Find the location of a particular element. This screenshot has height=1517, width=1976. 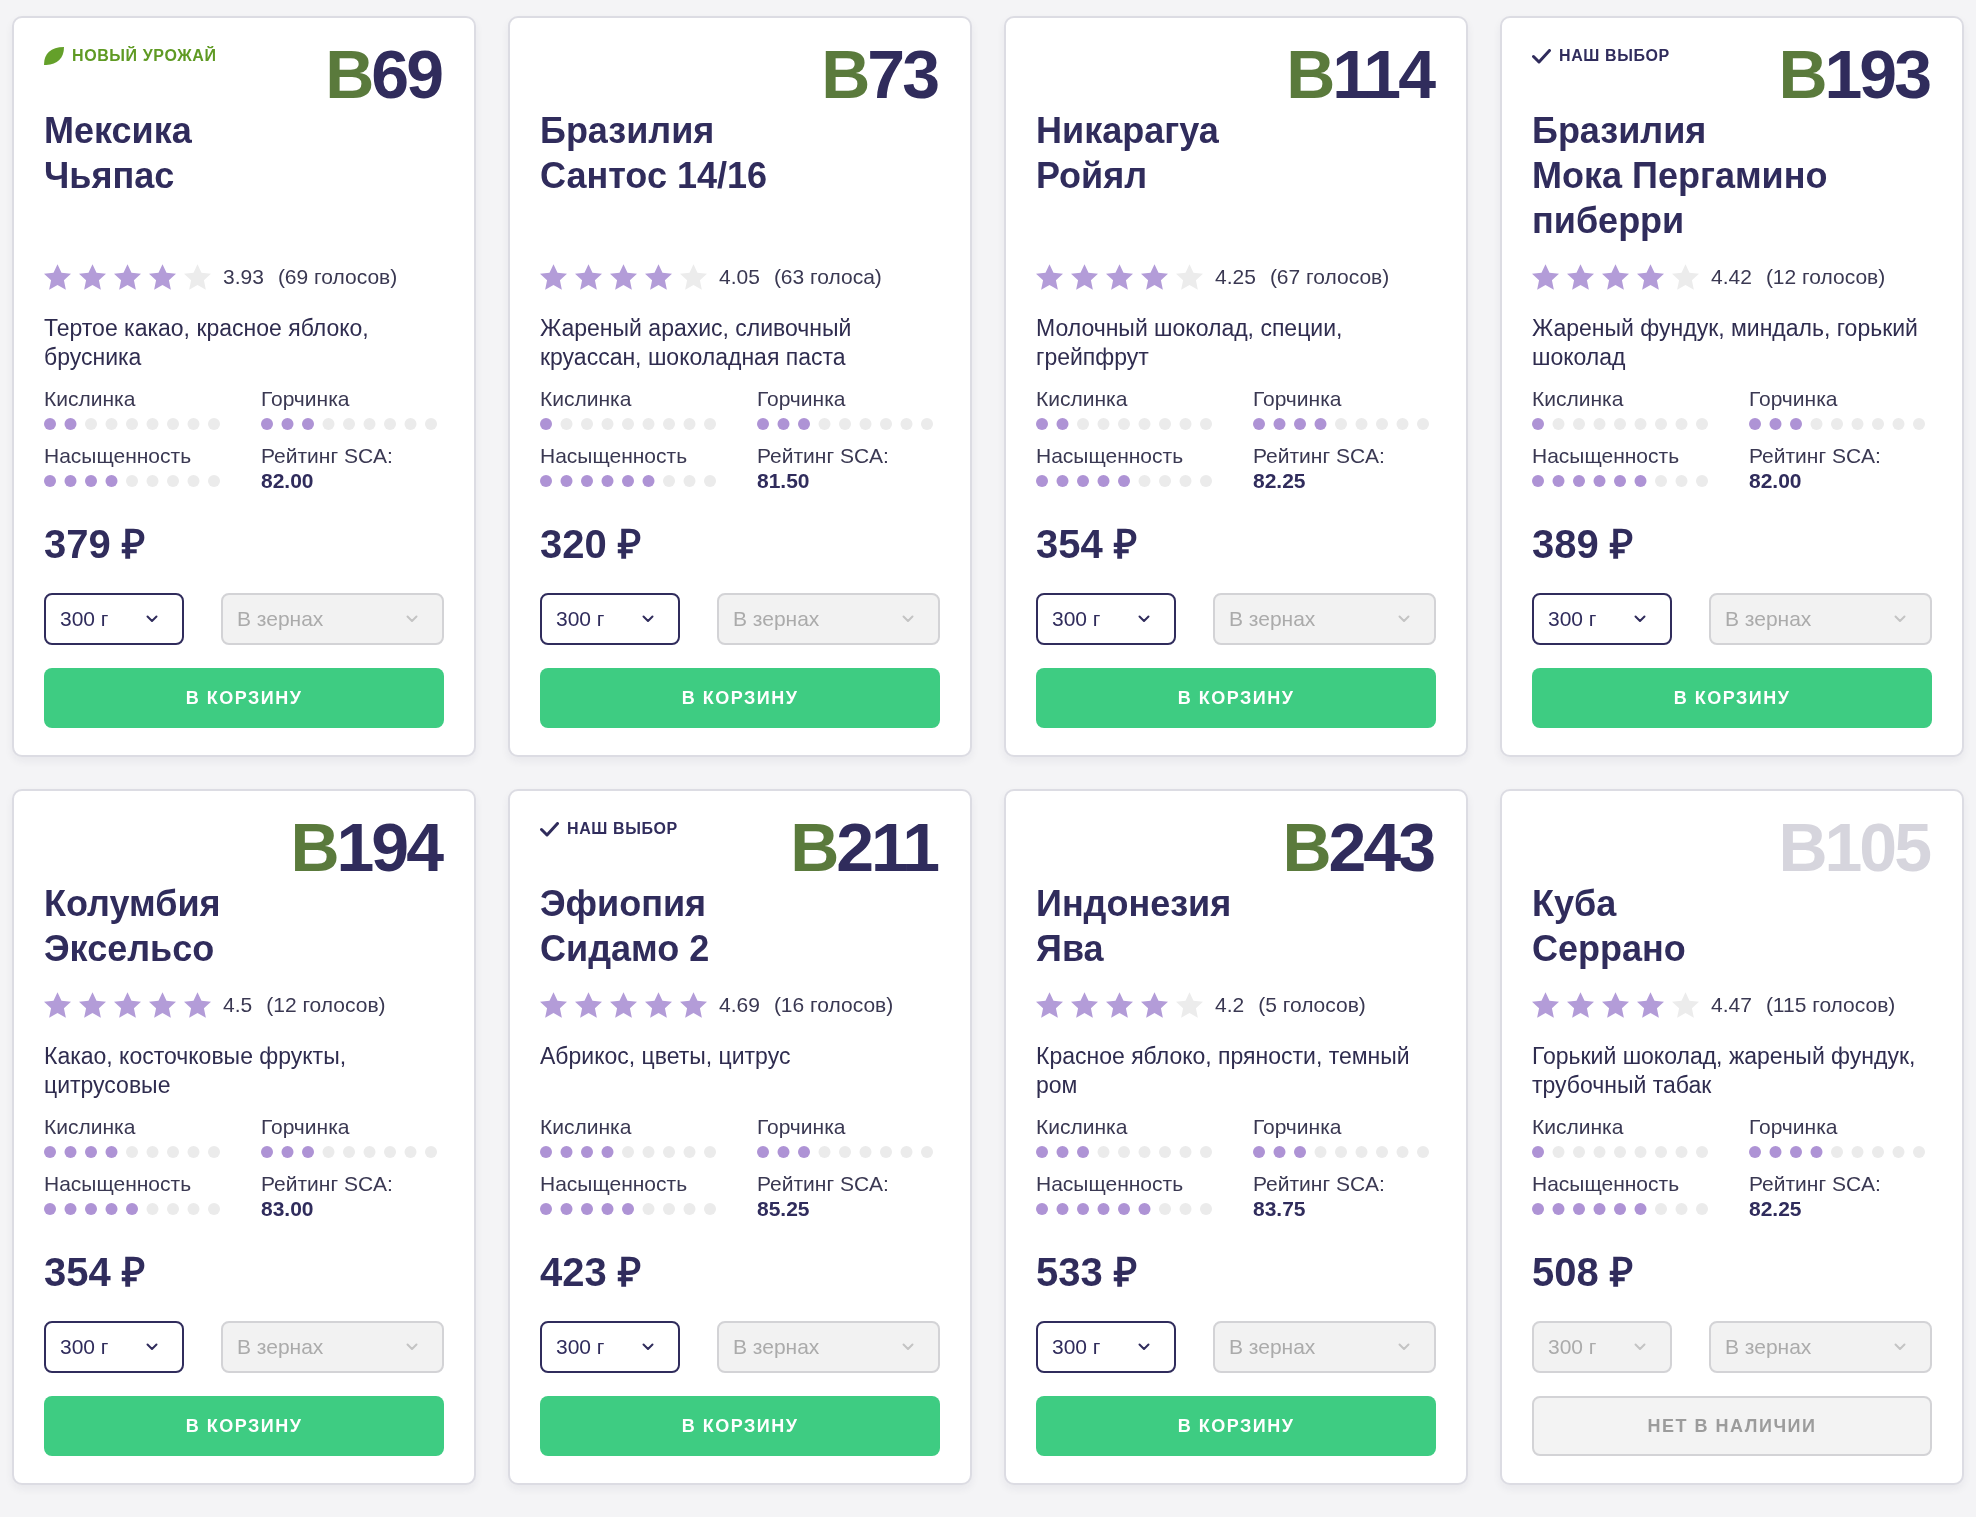

product-title: Мексика Чьяпас is located at coordinates (118, 153).